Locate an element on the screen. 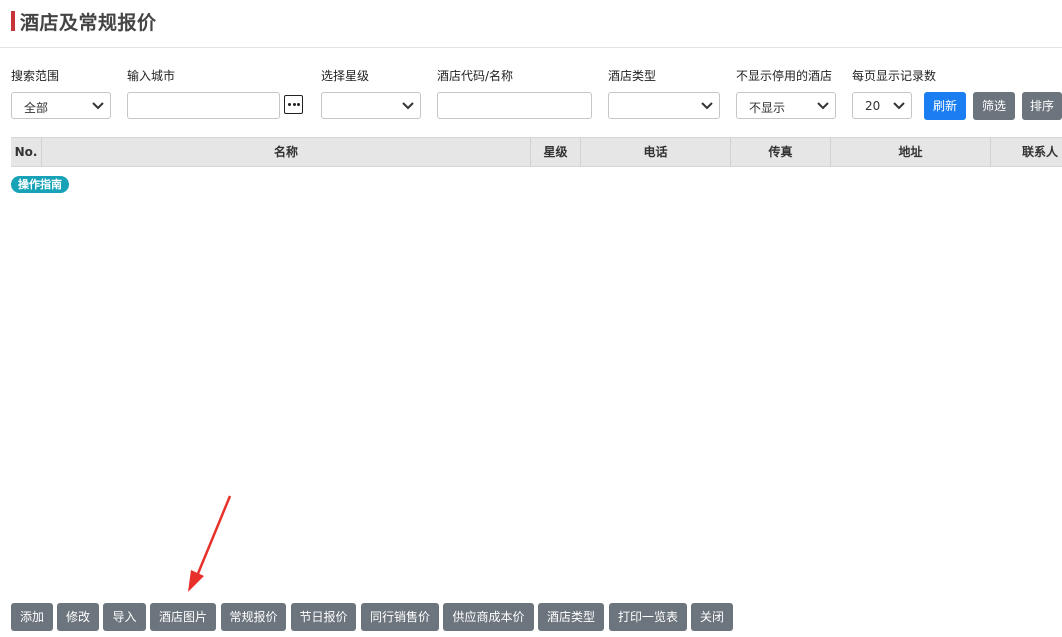 The height and width of the screenshot is (637, 1062). page-size-label: 每页显示记录数 is located at coordinates (894, 76).